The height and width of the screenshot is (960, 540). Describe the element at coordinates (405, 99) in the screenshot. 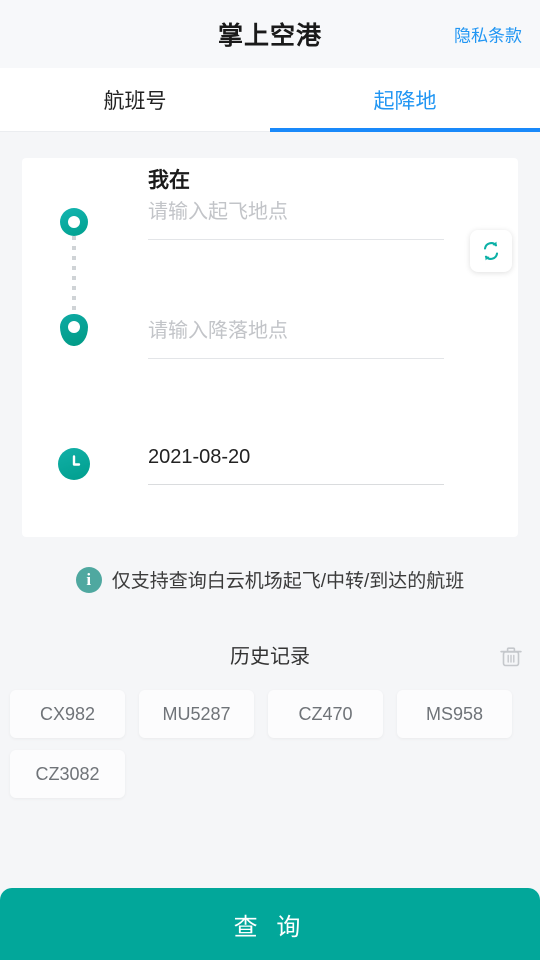

I see `tab-route: 起降地` at that location.